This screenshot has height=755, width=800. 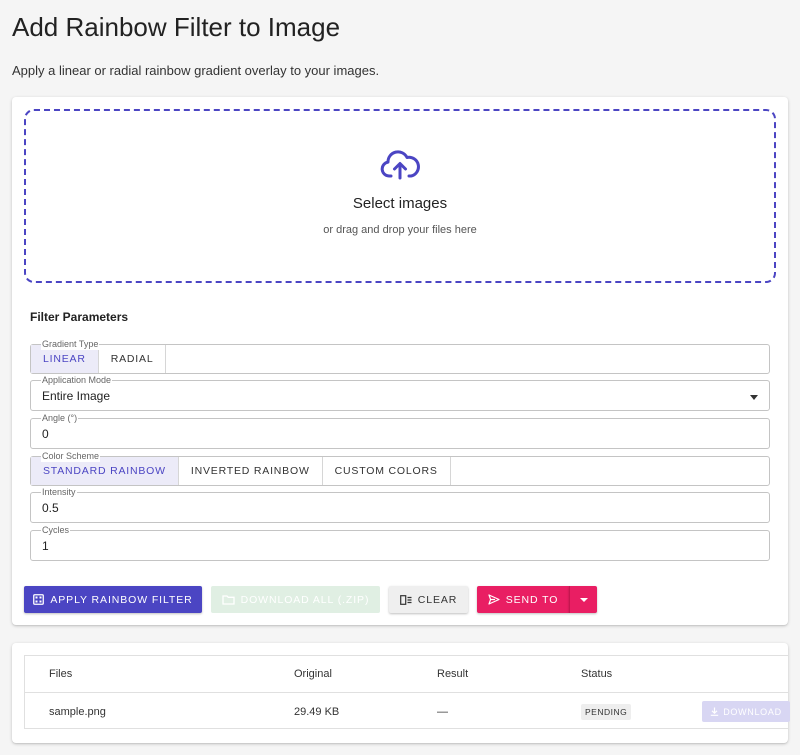 I want to click on clear-button: CLEAR, so click(x=428, y=599).